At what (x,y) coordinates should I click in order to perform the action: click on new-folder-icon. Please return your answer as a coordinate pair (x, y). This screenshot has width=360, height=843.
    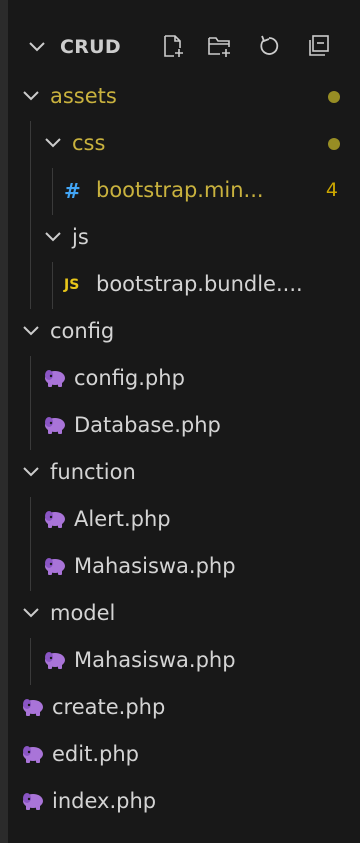
    Looking at the image, I should click on (219, 46).